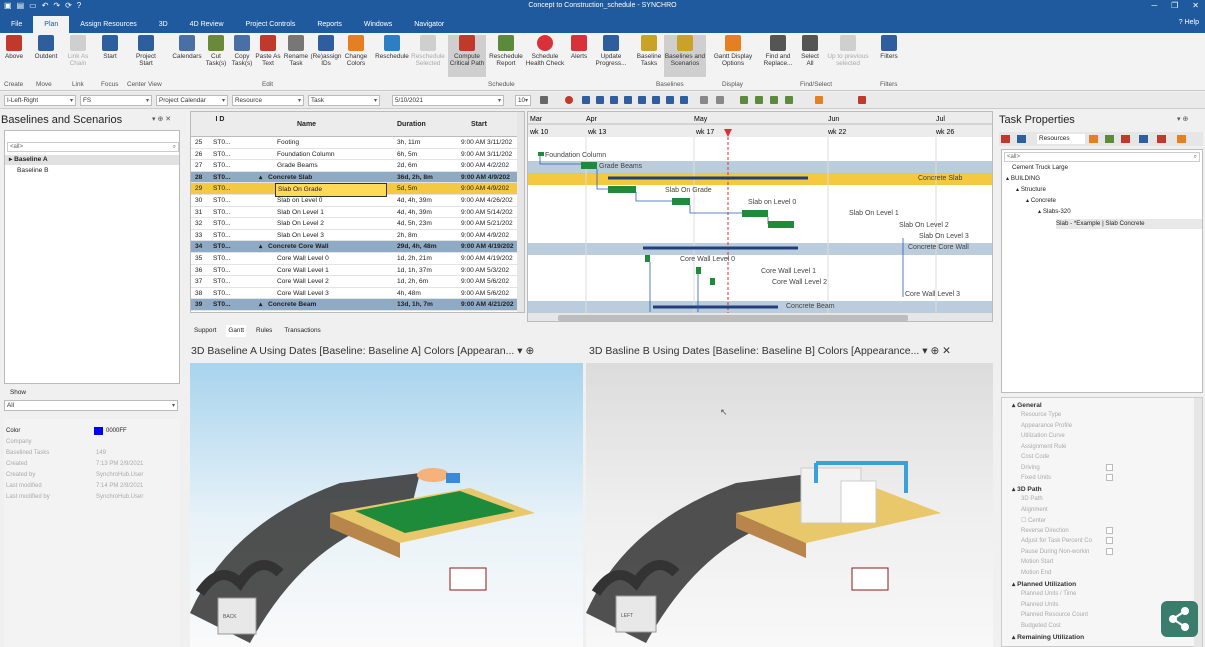  What do you see at coordinates (1154, 5) in the screenshot?
I see `minimize-icon: ─` at bounding box center [1154, 5].